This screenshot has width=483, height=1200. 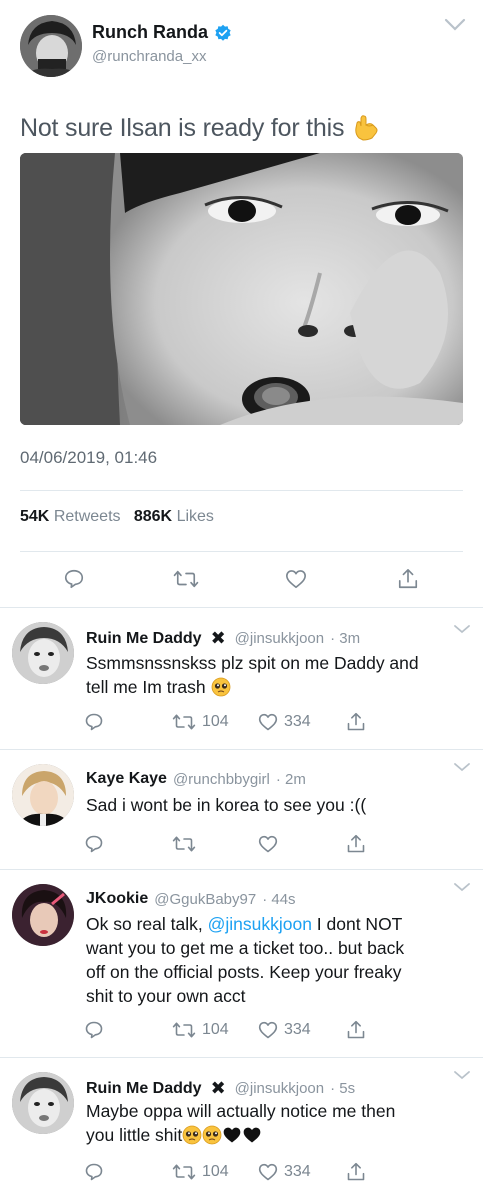 What do you see at coordinates (150, 32) in the screenshot?
I see `author-name: Runch Randa` at bounding box center [150, 32].